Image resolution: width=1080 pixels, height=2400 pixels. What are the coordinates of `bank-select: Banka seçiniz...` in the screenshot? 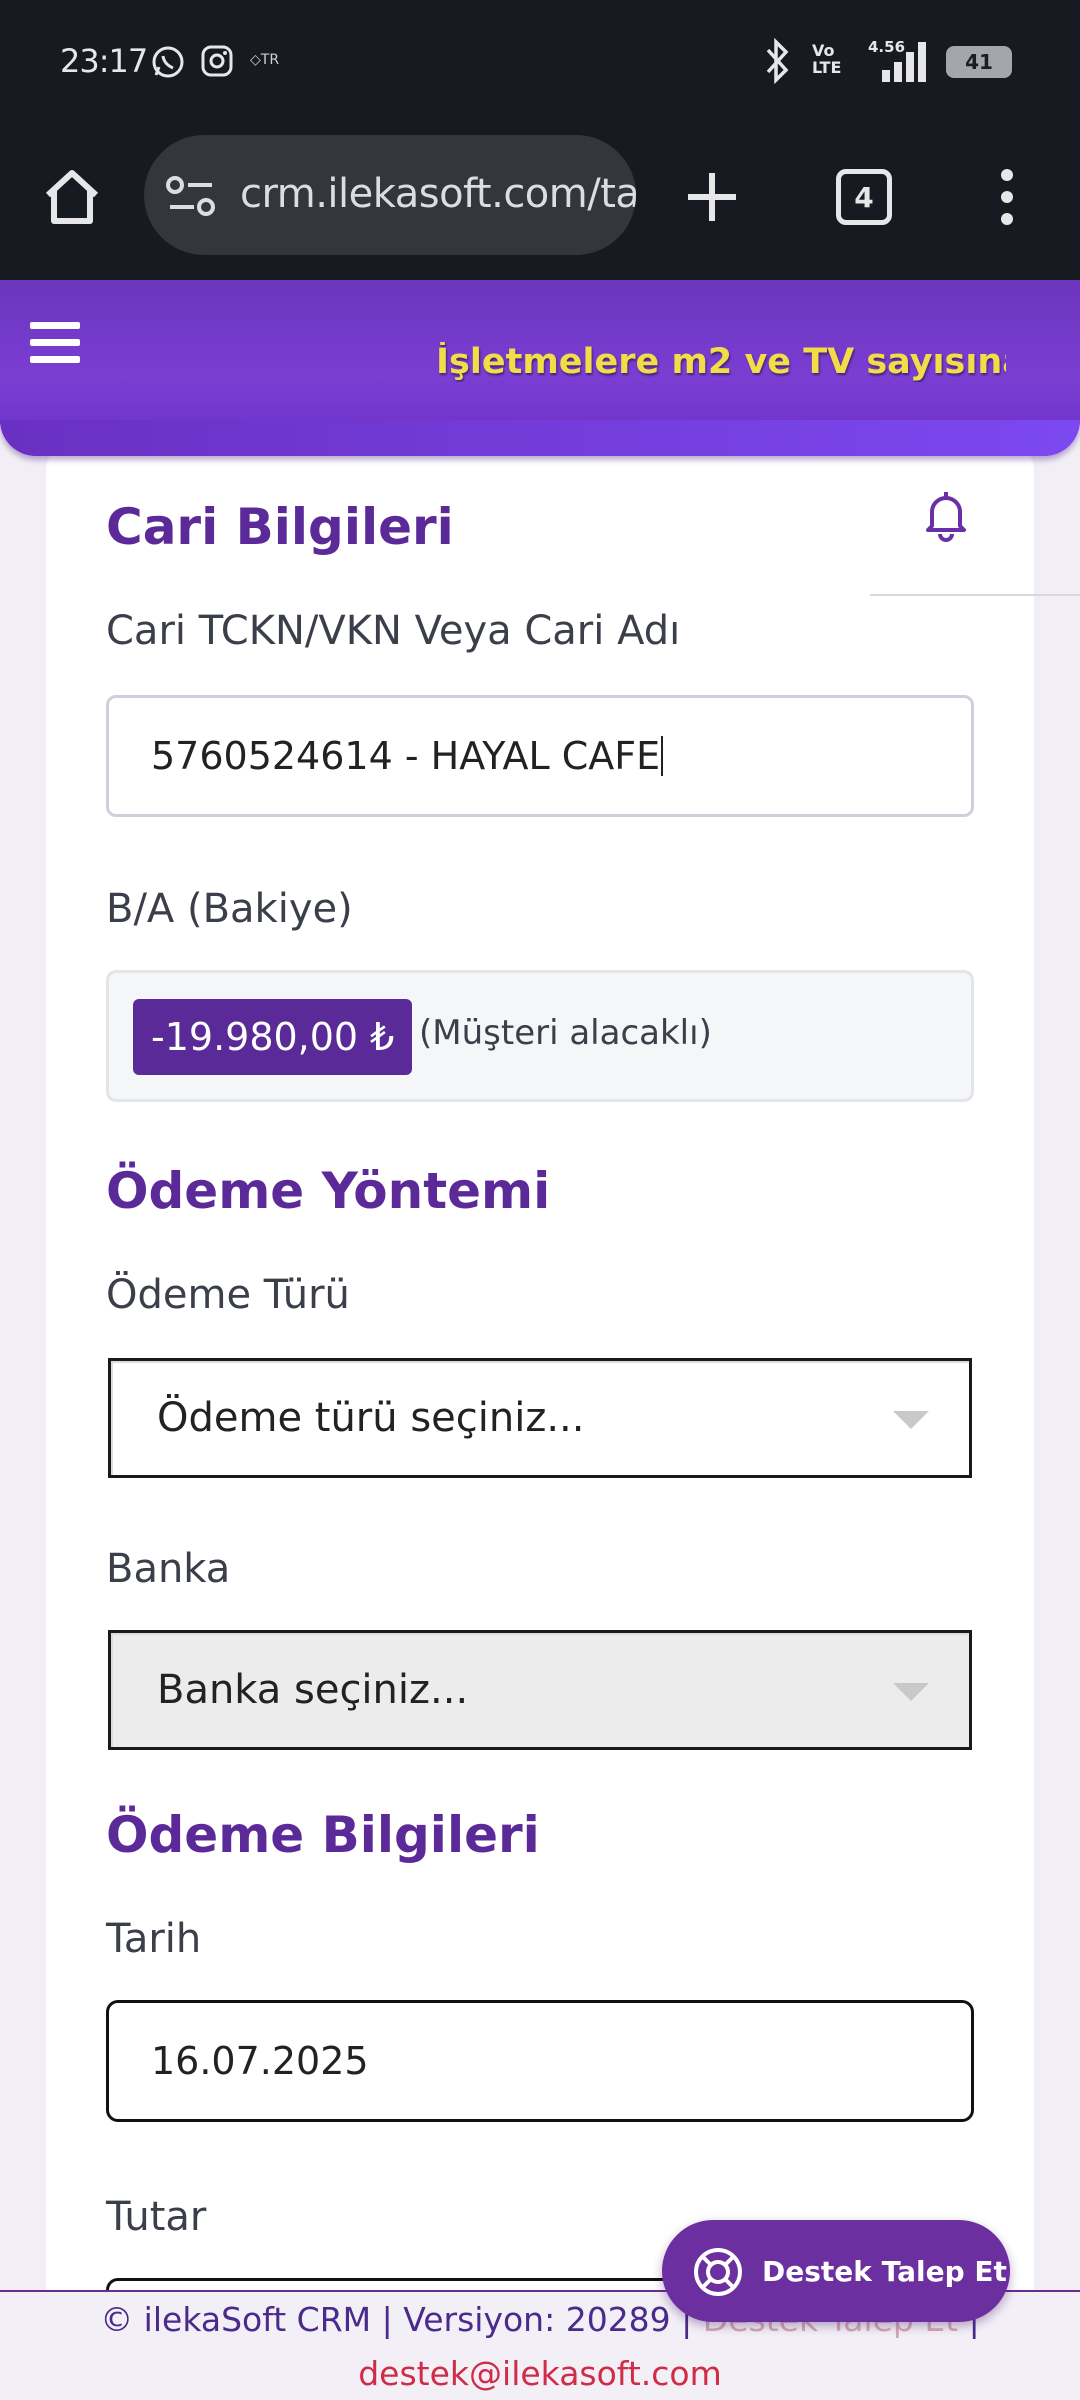 It's located at (540, 1690).